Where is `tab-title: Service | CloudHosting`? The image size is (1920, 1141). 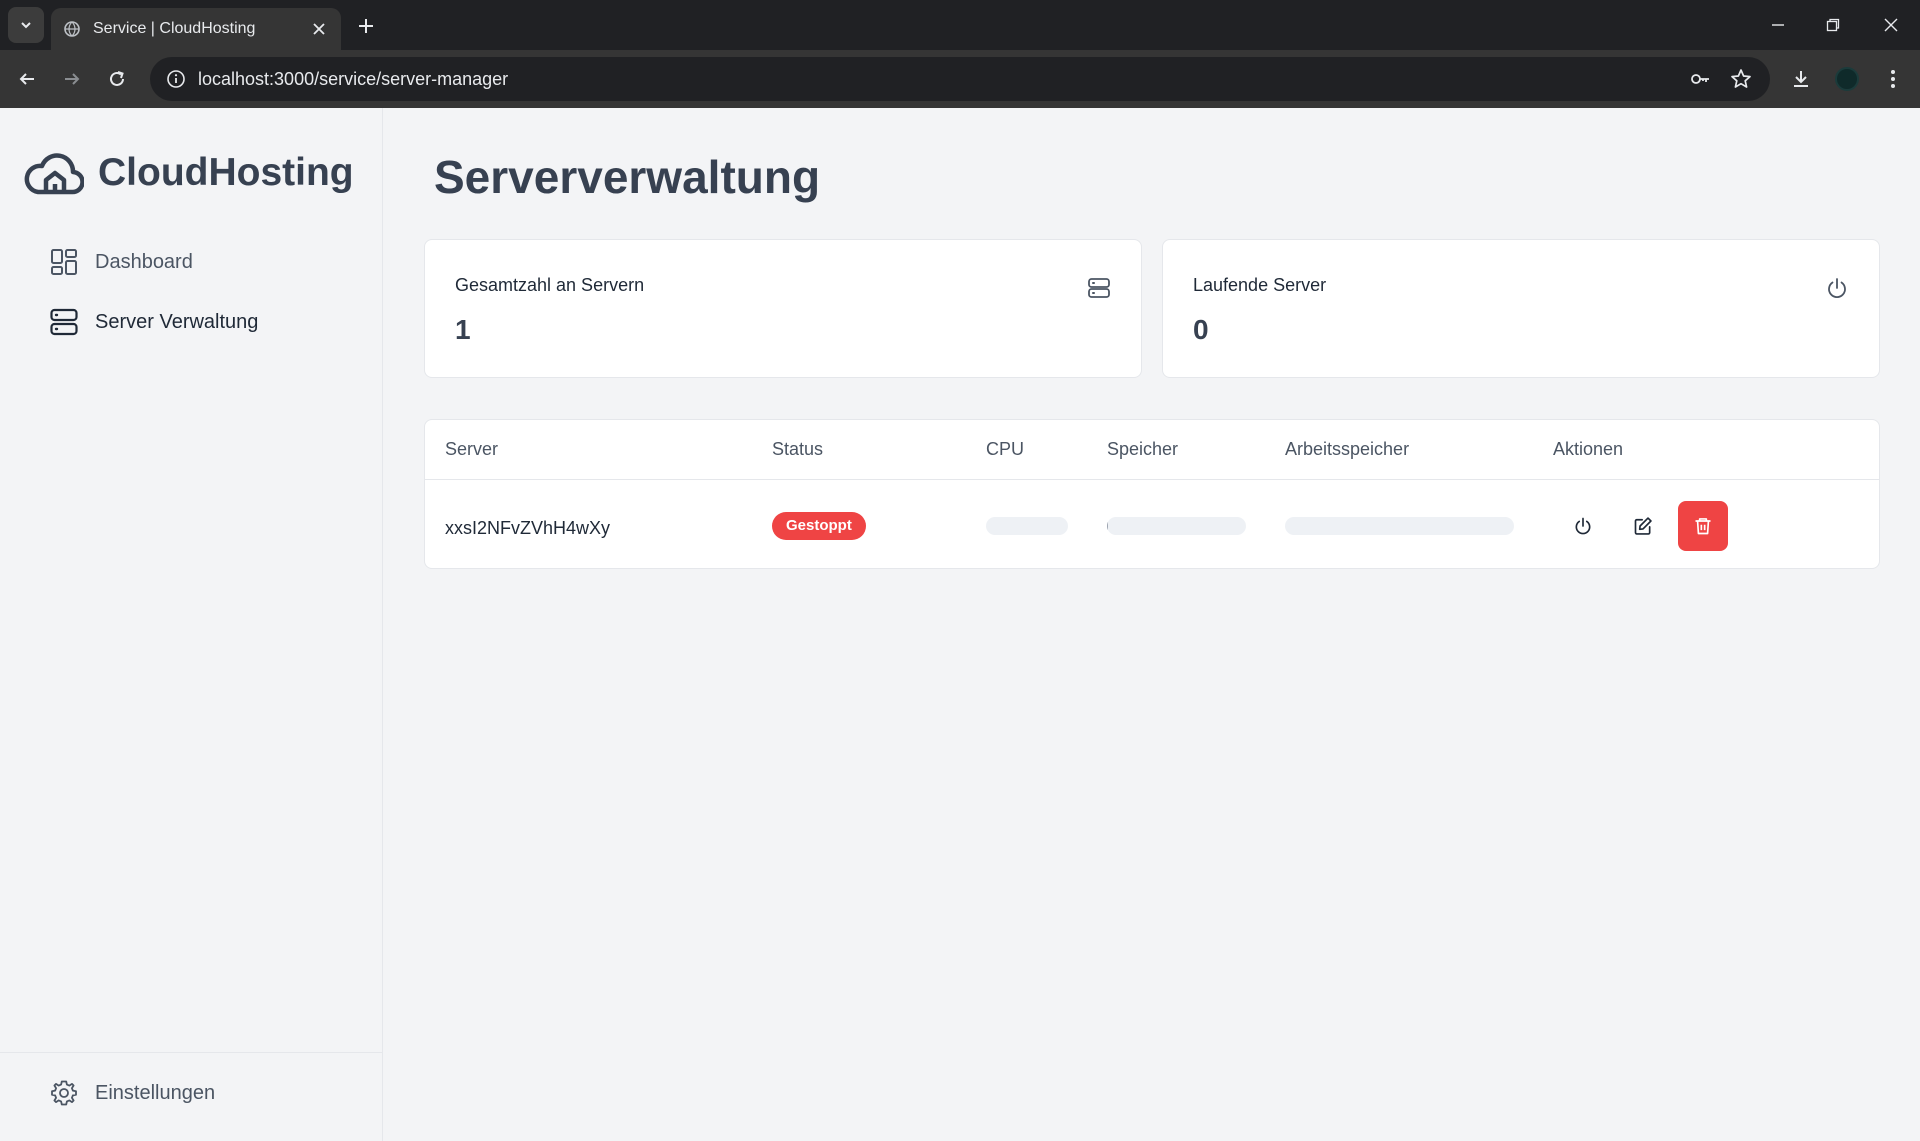
tab-title: Service | CloudHosting is located at coordinates (174, 28).